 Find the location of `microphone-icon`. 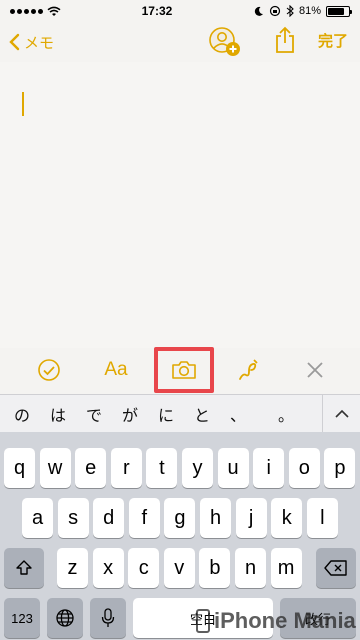

microphone-icon is located at coordinates (108, 617).